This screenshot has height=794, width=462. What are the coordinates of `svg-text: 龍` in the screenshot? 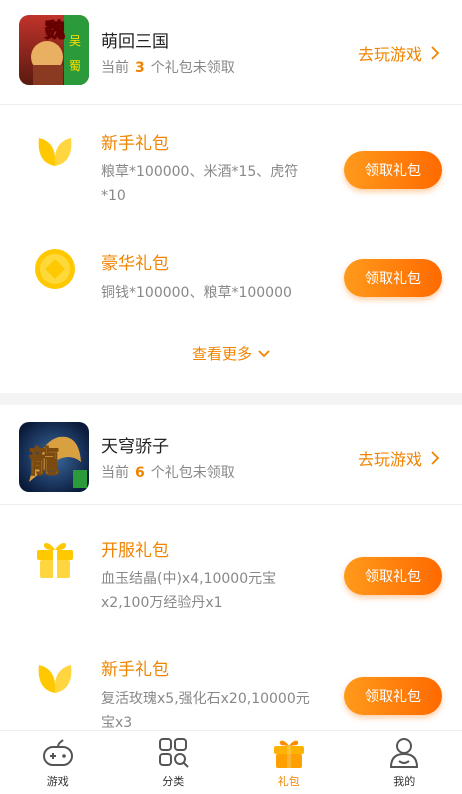 It's located at (44, 462).